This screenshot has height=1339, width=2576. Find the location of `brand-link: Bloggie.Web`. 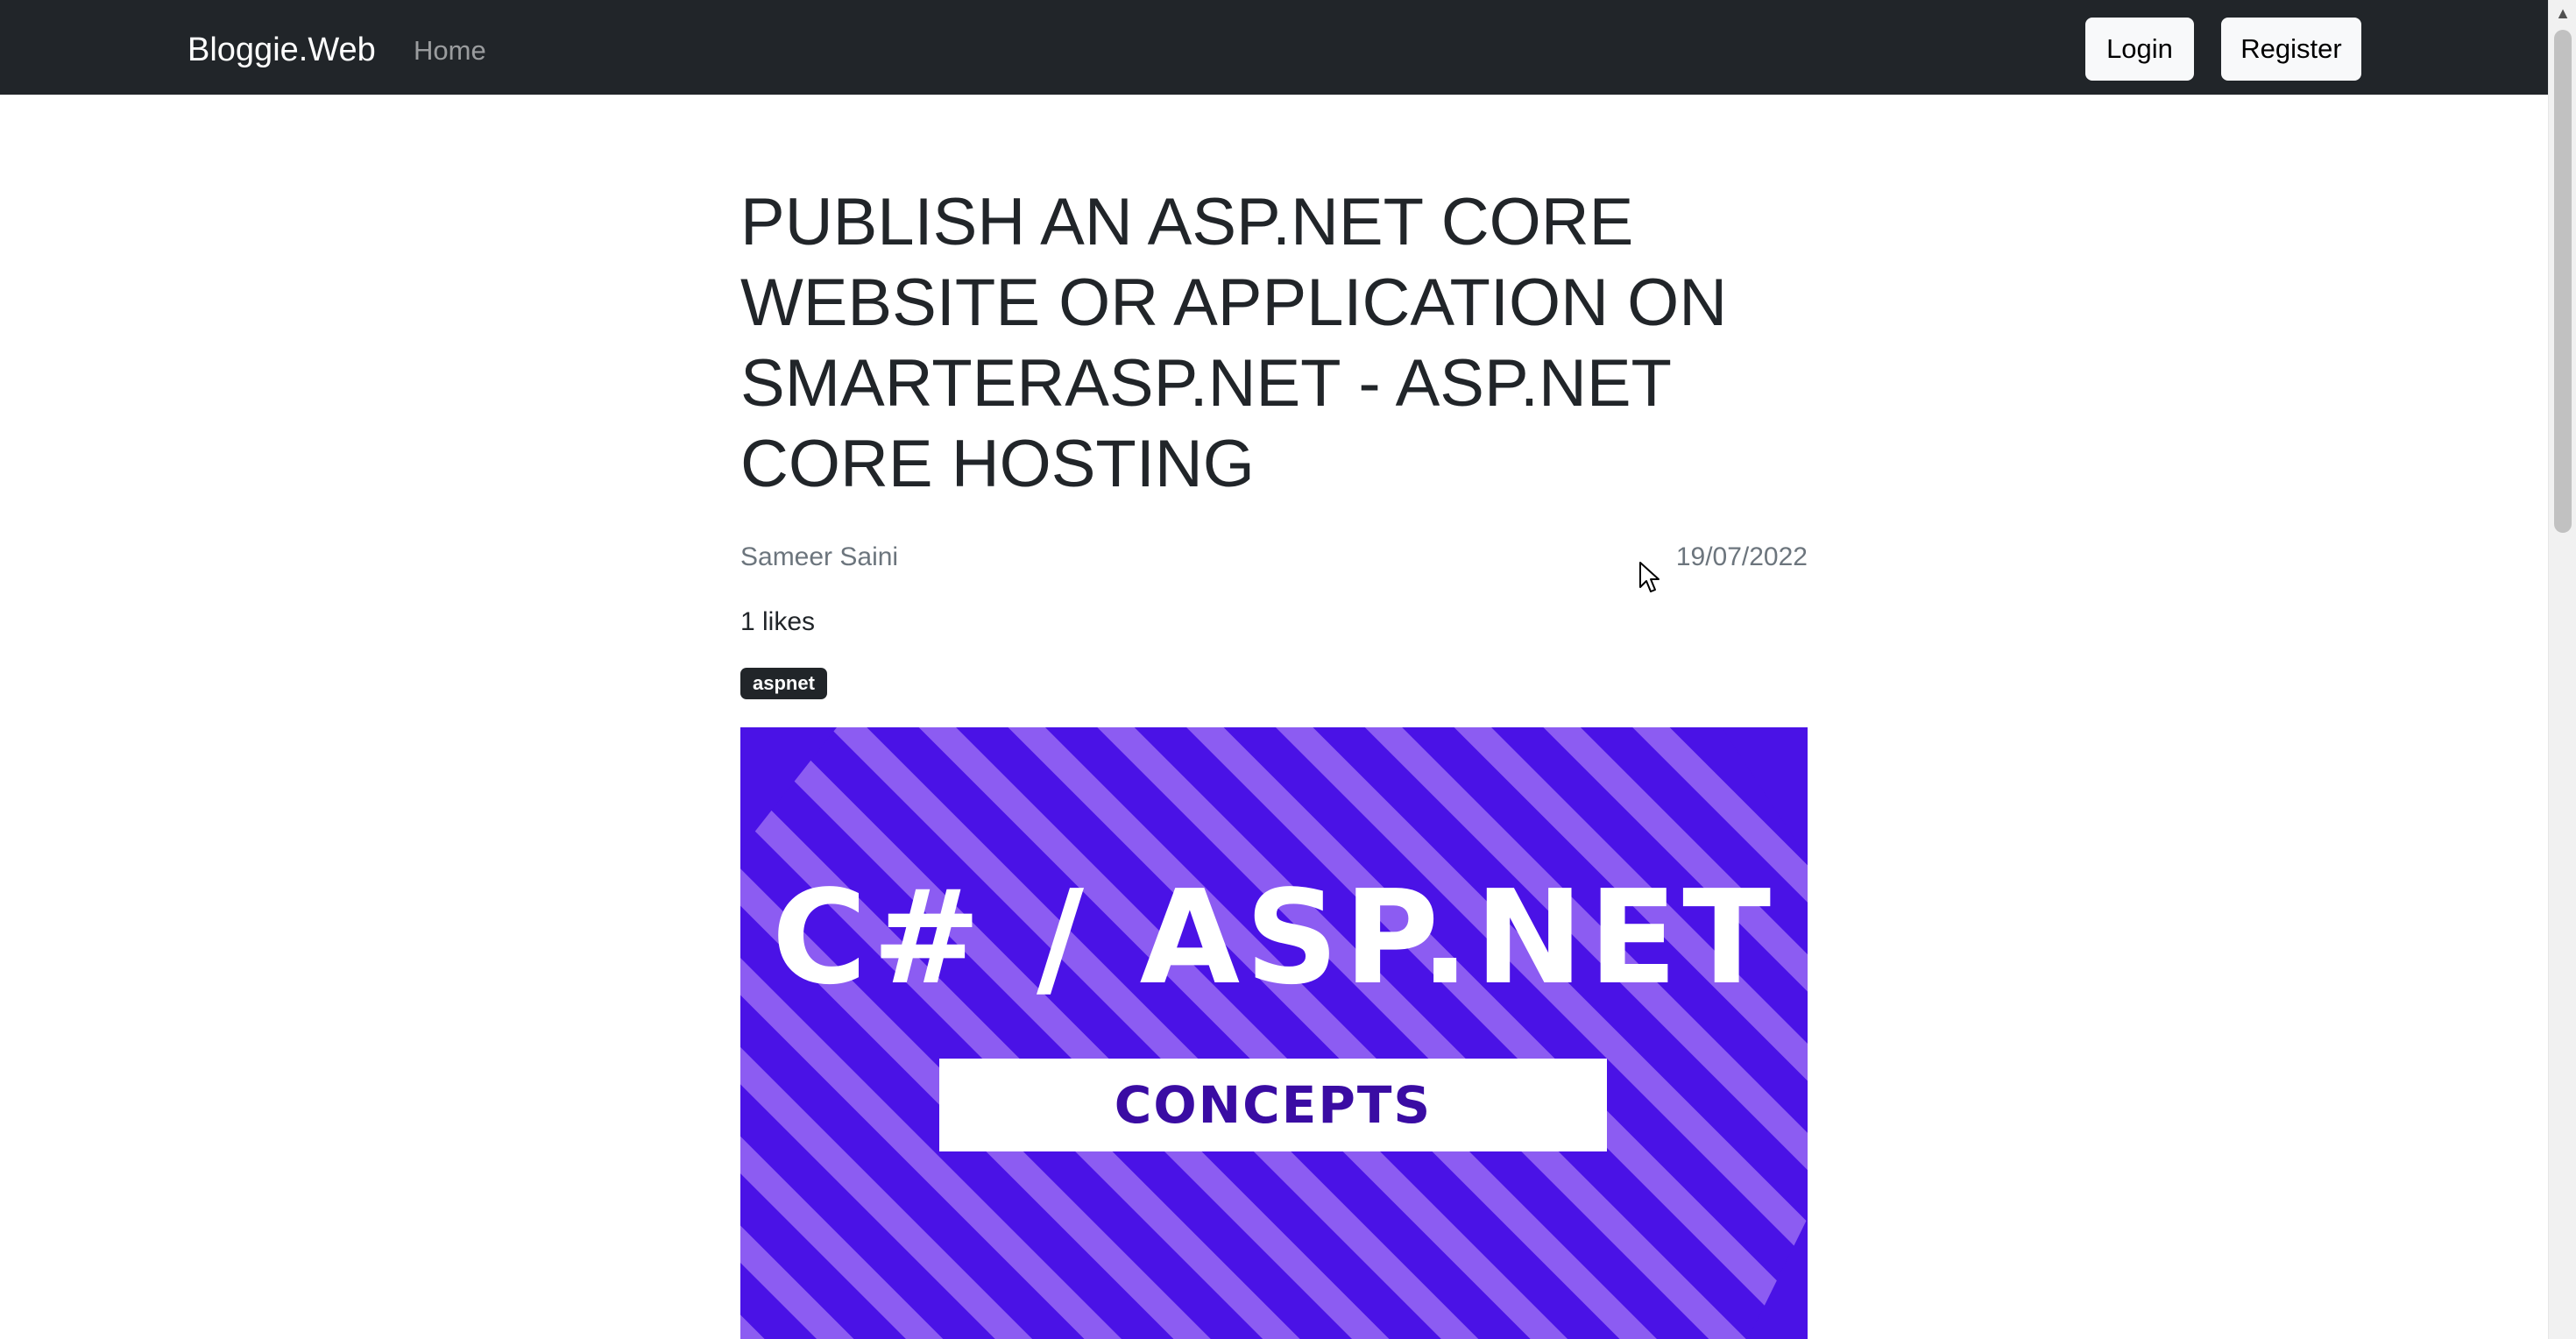

brand-link: Bloggie.Web is located at coordinates (282, 50).